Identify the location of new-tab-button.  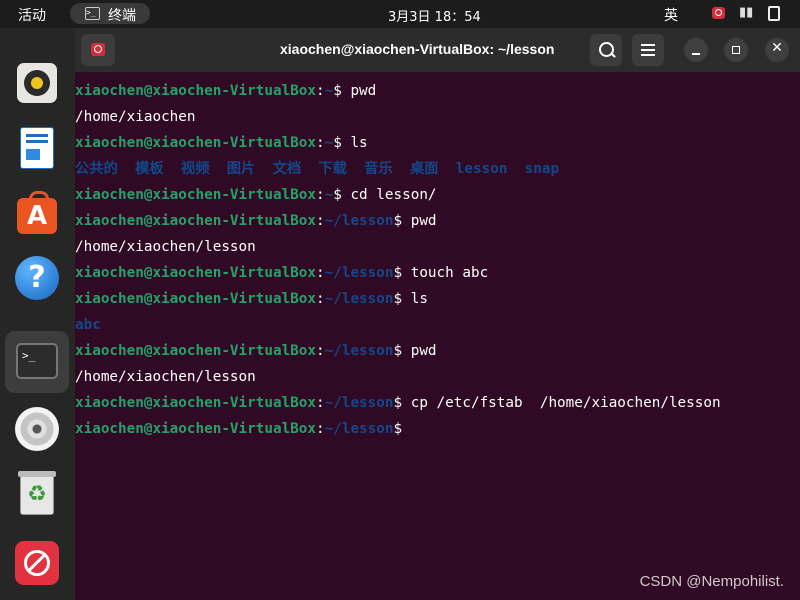
(98, 50).